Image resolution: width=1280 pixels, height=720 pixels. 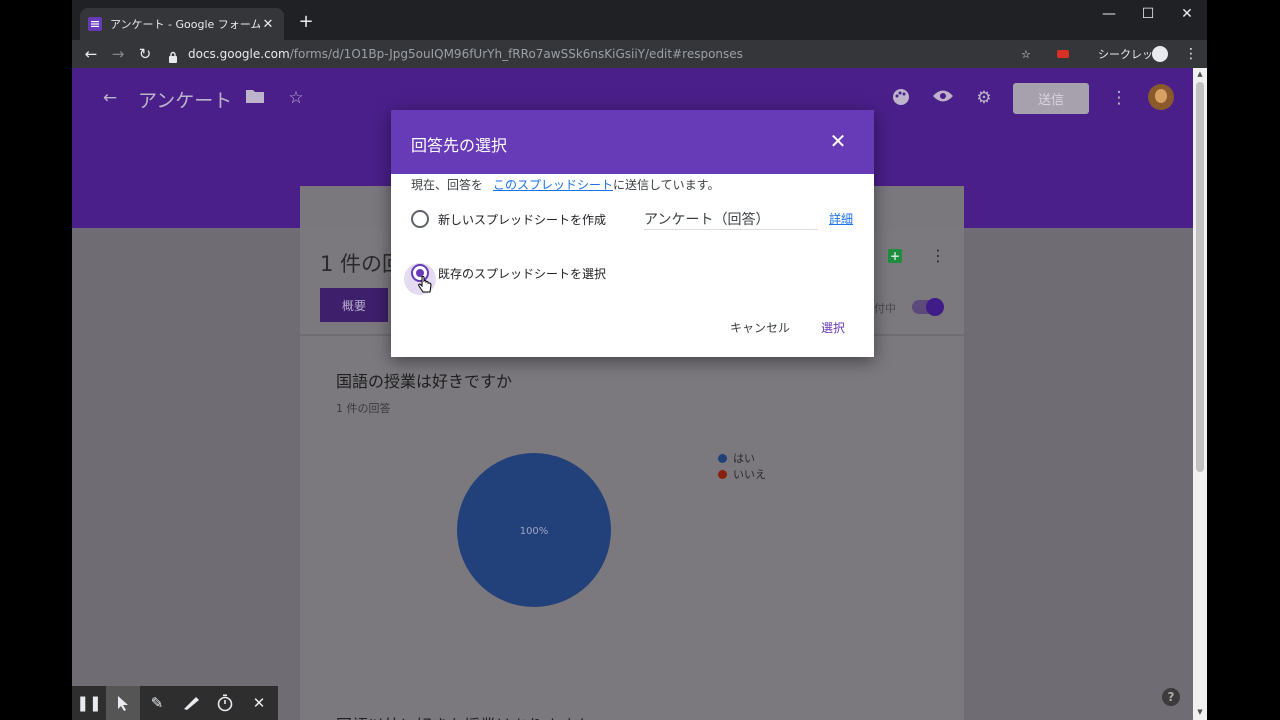 I want to click on scroll-down-icon: ▼, so click(x=1200, y=712).